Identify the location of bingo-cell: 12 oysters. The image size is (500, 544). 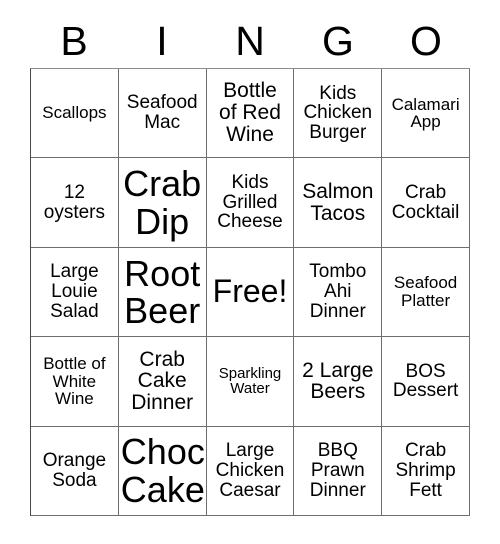
(75, 203).